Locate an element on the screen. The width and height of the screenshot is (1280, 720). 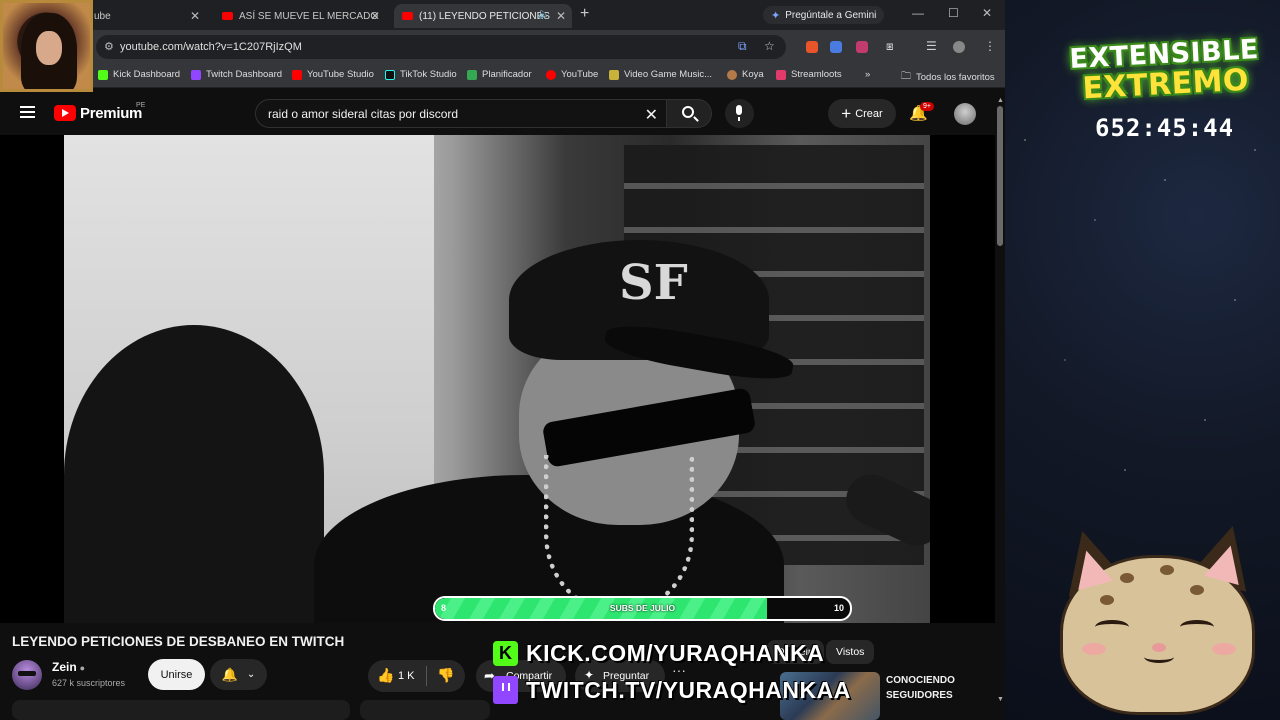
create-button: + Crear is located at coordinates (862, 113).